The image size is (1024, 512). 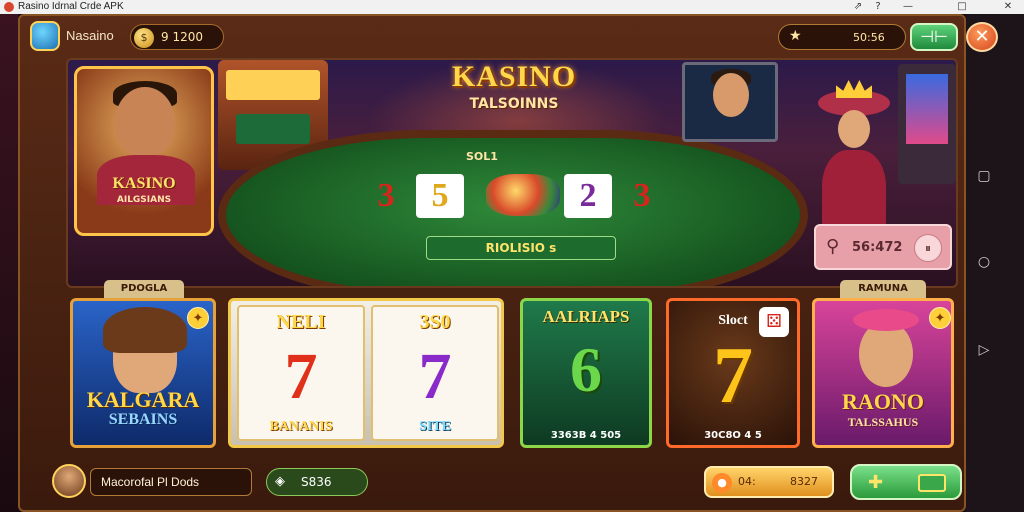 What do you see at coordinates (9, 263) in the screenshot?
I see `left-rail` at bounding box center [9, 263].